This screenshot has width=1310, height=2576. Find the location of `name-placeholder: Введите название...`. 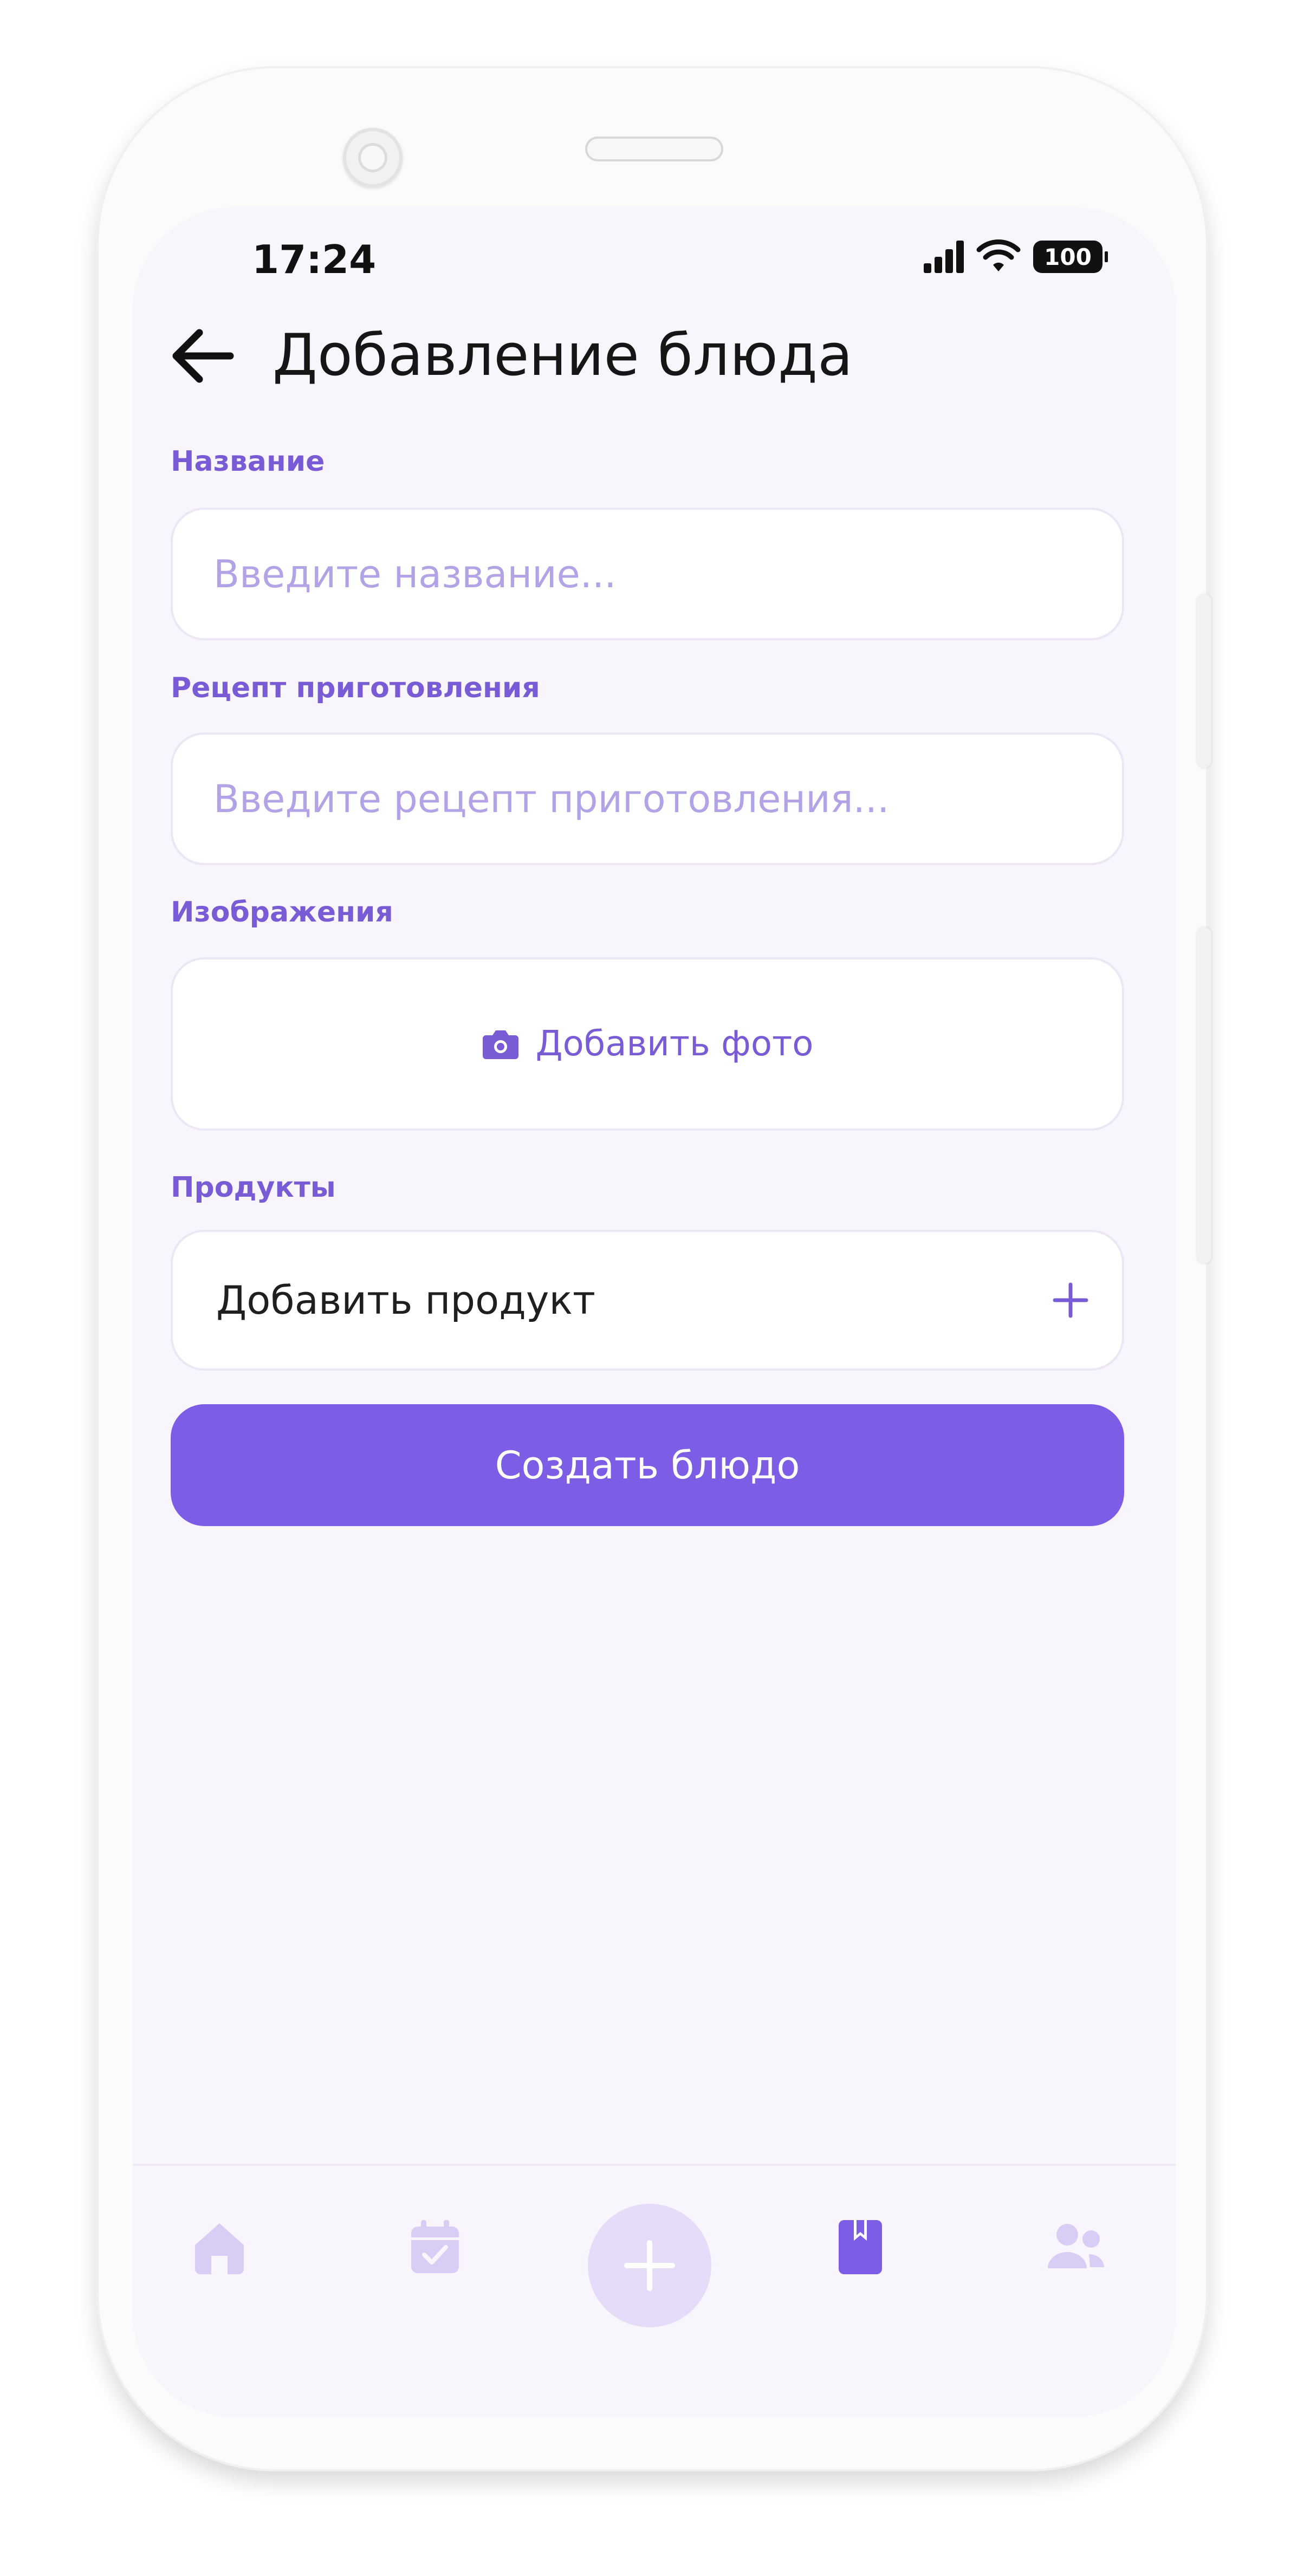

name-placeholder: Введите название... is located at coordinates (415, 574).